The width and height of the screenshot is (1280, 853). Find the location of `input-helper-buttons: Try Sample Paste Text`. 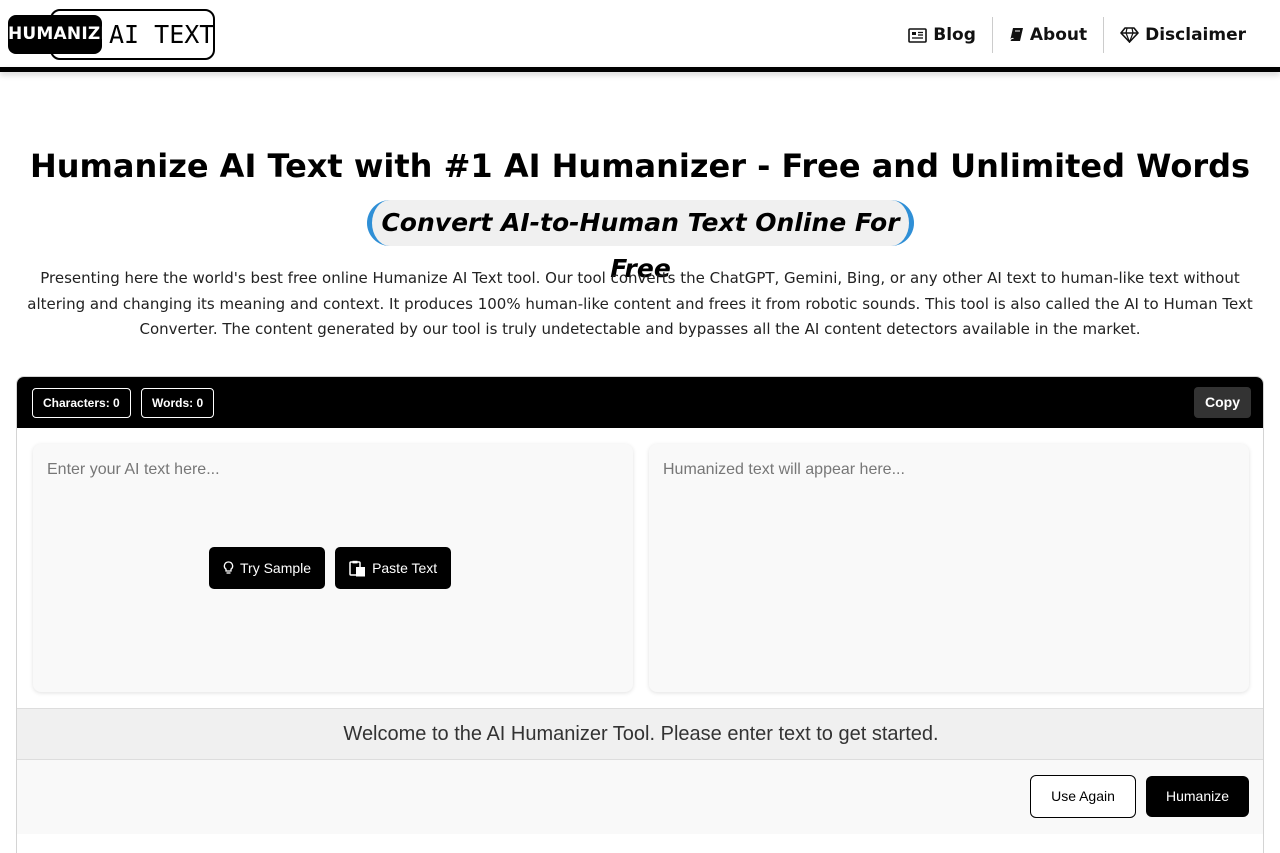

input-helper-buttons: Try Sample Paste Text is located at coordinates (330, 568).